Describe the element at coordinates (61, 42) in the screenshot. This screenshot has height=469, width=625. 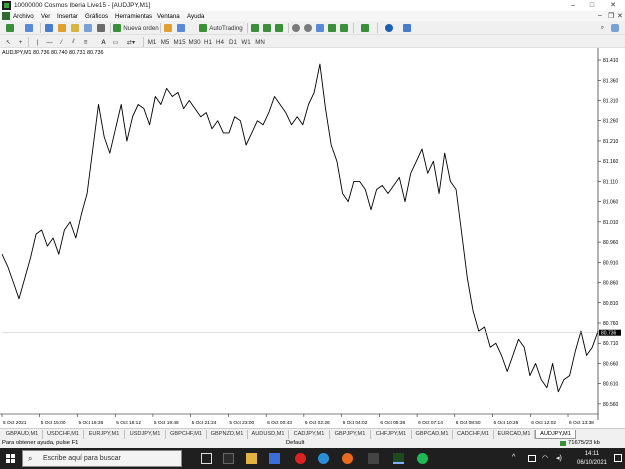
I see `trendline-icon: ⁄` at that location.